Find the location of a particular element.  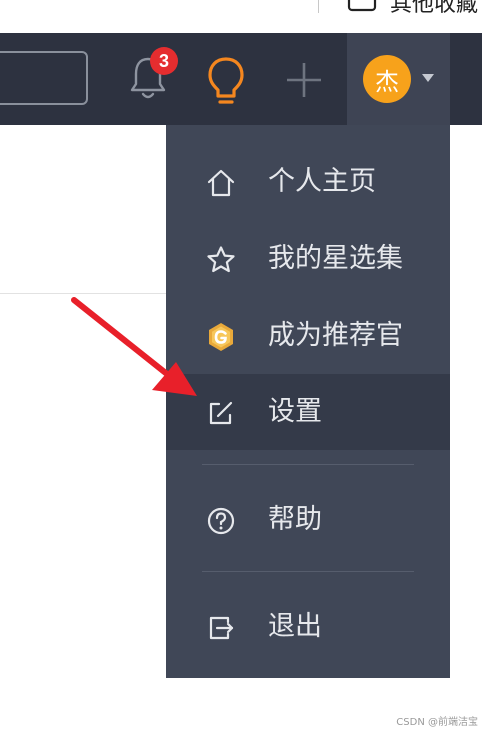

menu-item-label: 成为推荐官 is located at coordinates (335, 335).